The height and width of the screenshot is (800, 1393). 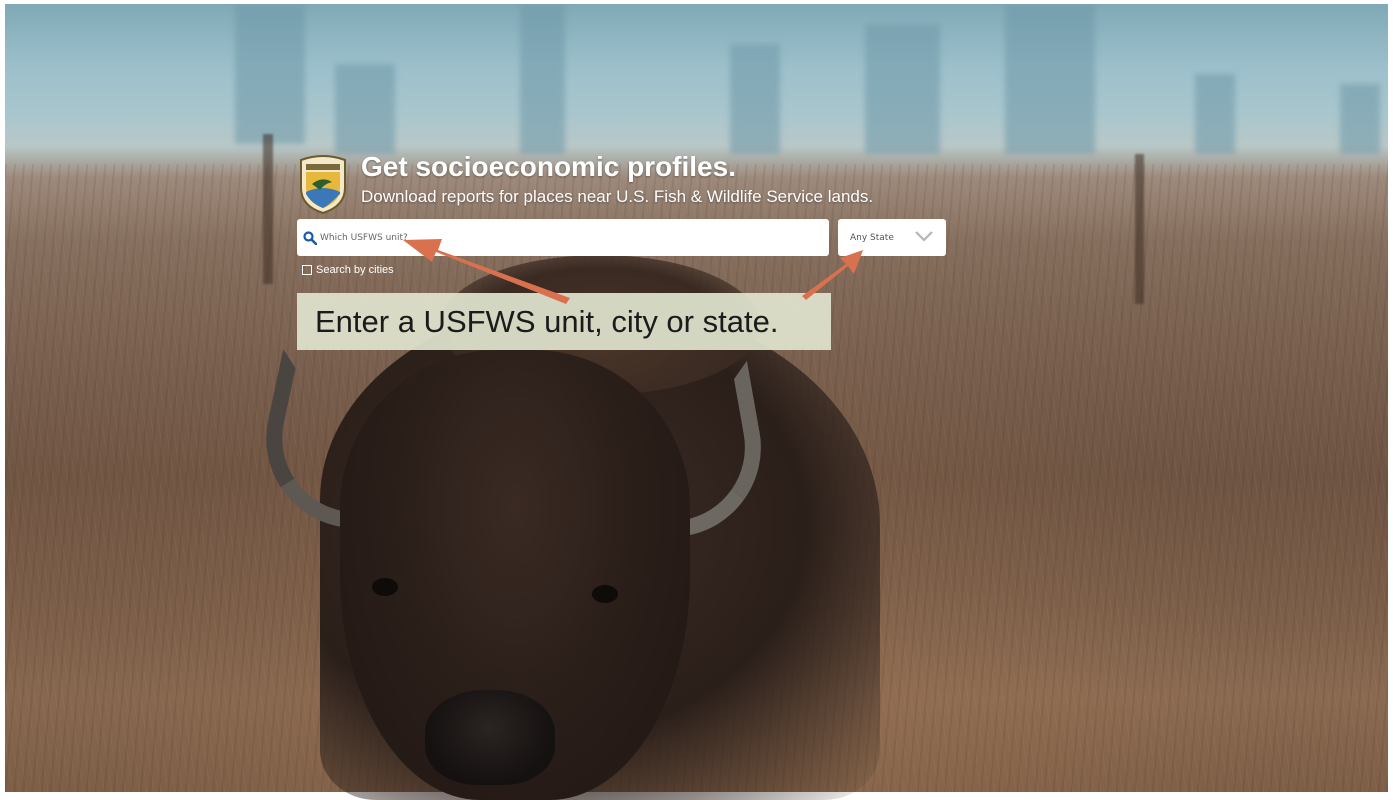 I want to click on chevron-down-icon, so click(x=924, y=236).